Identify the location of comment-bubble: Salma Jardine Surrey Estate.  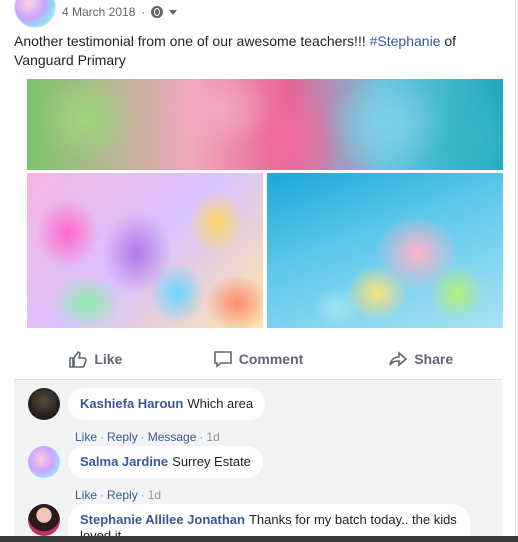
(165, 462).